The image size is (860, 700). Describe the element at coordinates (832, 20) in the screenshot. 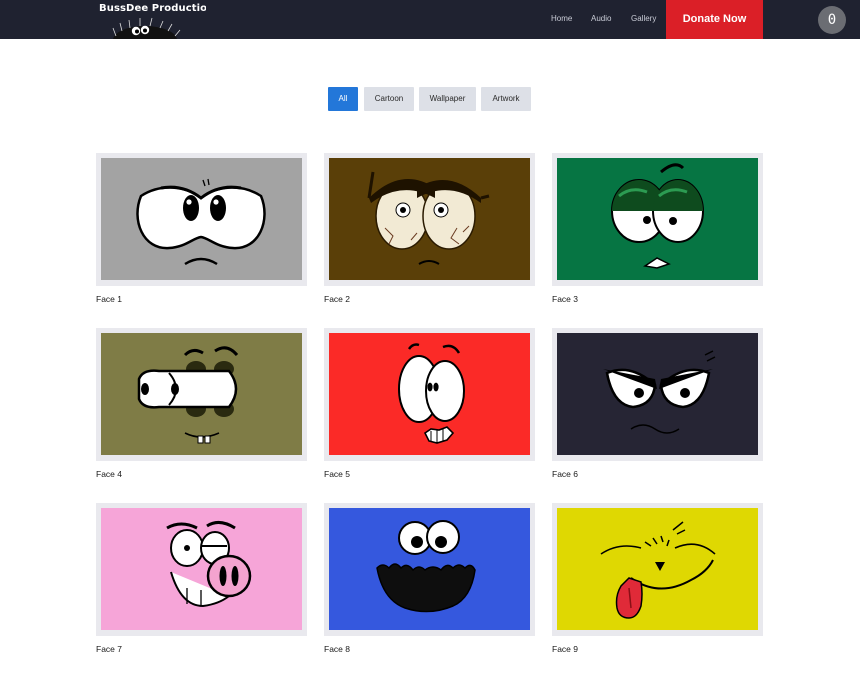

I see `cart-count-badge: 0` at that location.